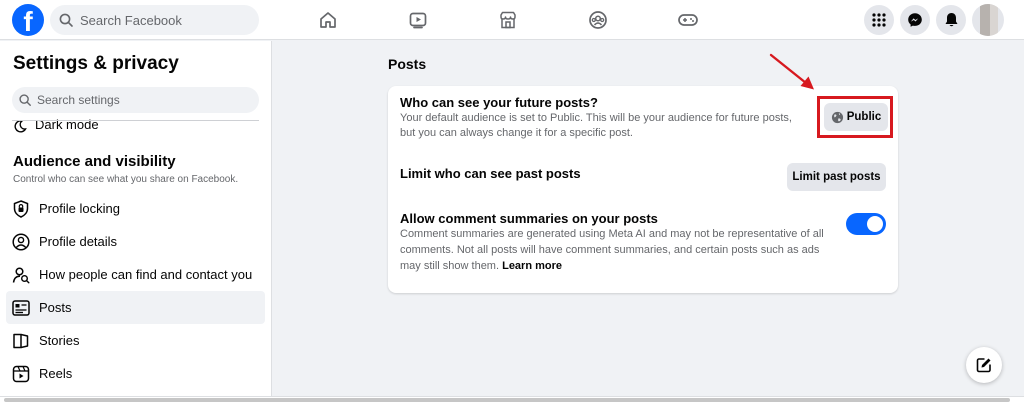  What do you see at coordinates (21, 275) in the screenshot?
I see `find-contact-icon` at bounding box center [21, 275].